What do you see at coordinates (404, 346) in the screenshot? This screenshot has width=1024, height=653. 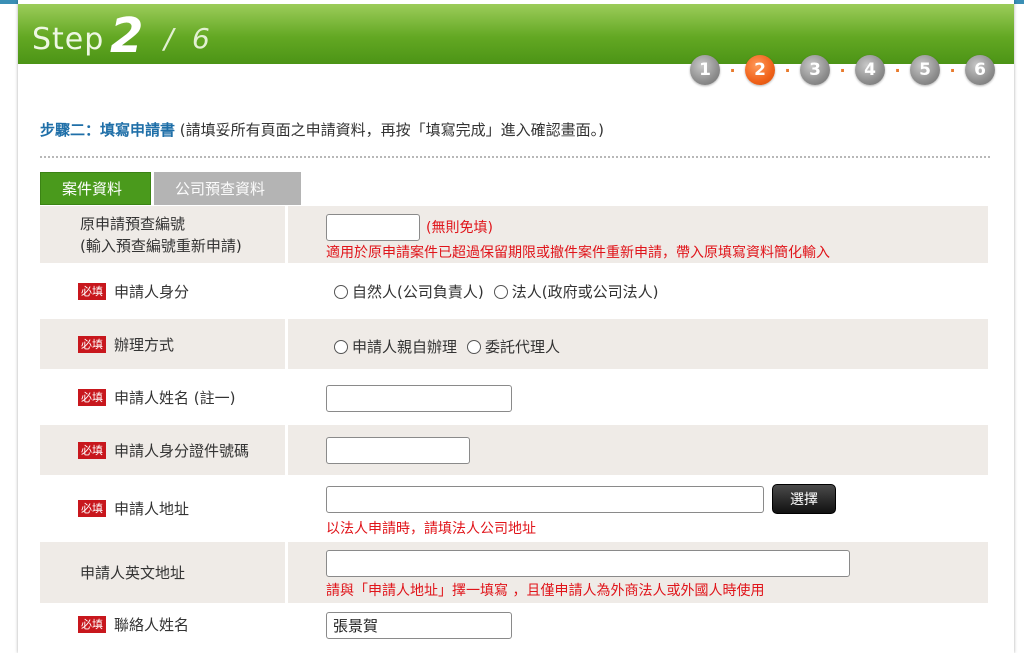 I see `method-option-self: 申請人親自辦理` at bounding box center [404, 346].